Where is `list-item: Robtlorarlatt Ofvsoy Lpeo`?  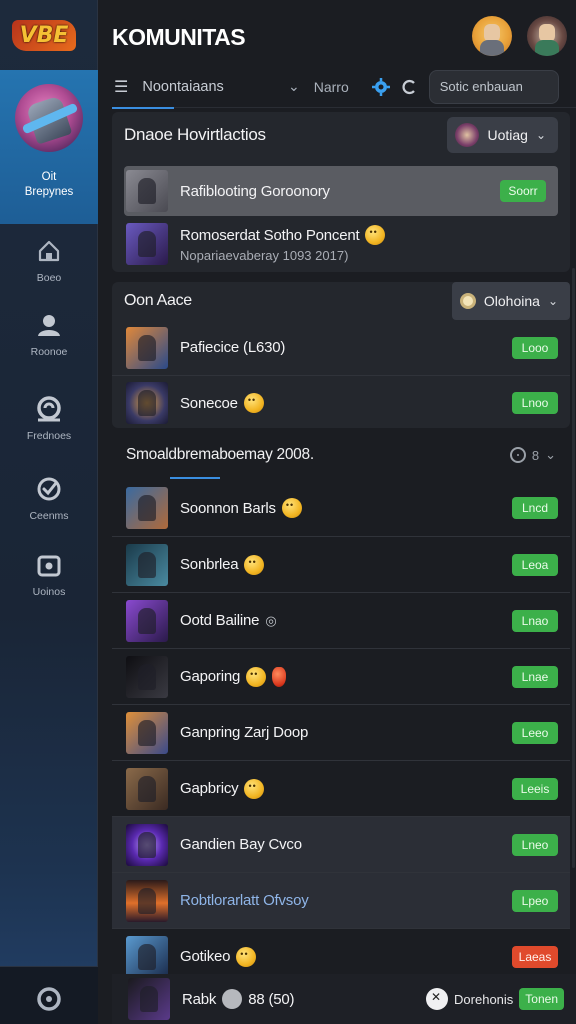
list-item: Robtlorarlatt Ofvsoy Lpeo is located at coordinates (341, 900).